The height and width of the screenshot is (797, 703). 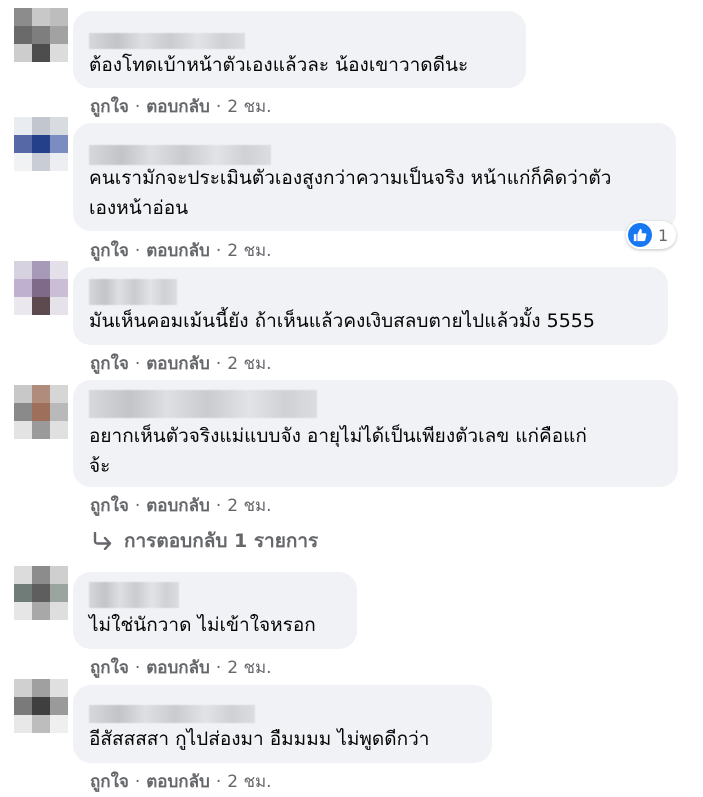 What do you see at coordinates (100, 466) in the screenshot?
I see `comment-text-line-2: จ้ะ` at bounding box center [100, 466].